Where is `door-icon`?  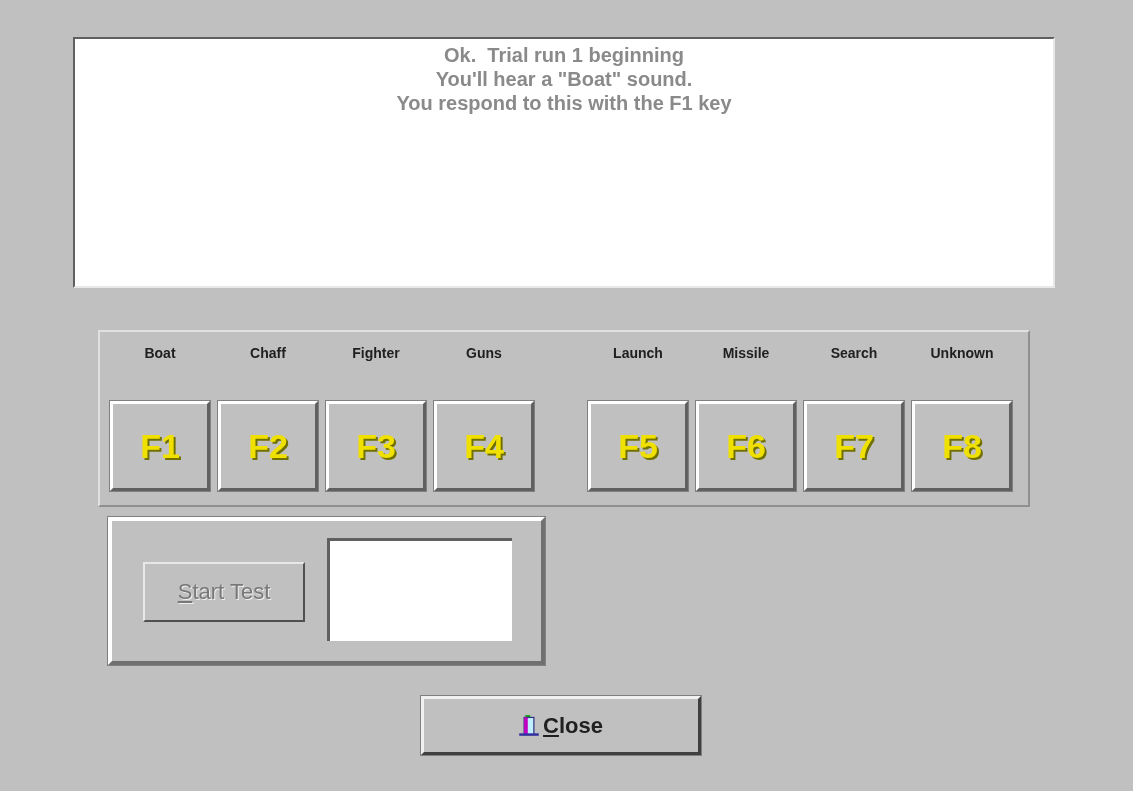 door-icon is located at coordinates (529, 725).